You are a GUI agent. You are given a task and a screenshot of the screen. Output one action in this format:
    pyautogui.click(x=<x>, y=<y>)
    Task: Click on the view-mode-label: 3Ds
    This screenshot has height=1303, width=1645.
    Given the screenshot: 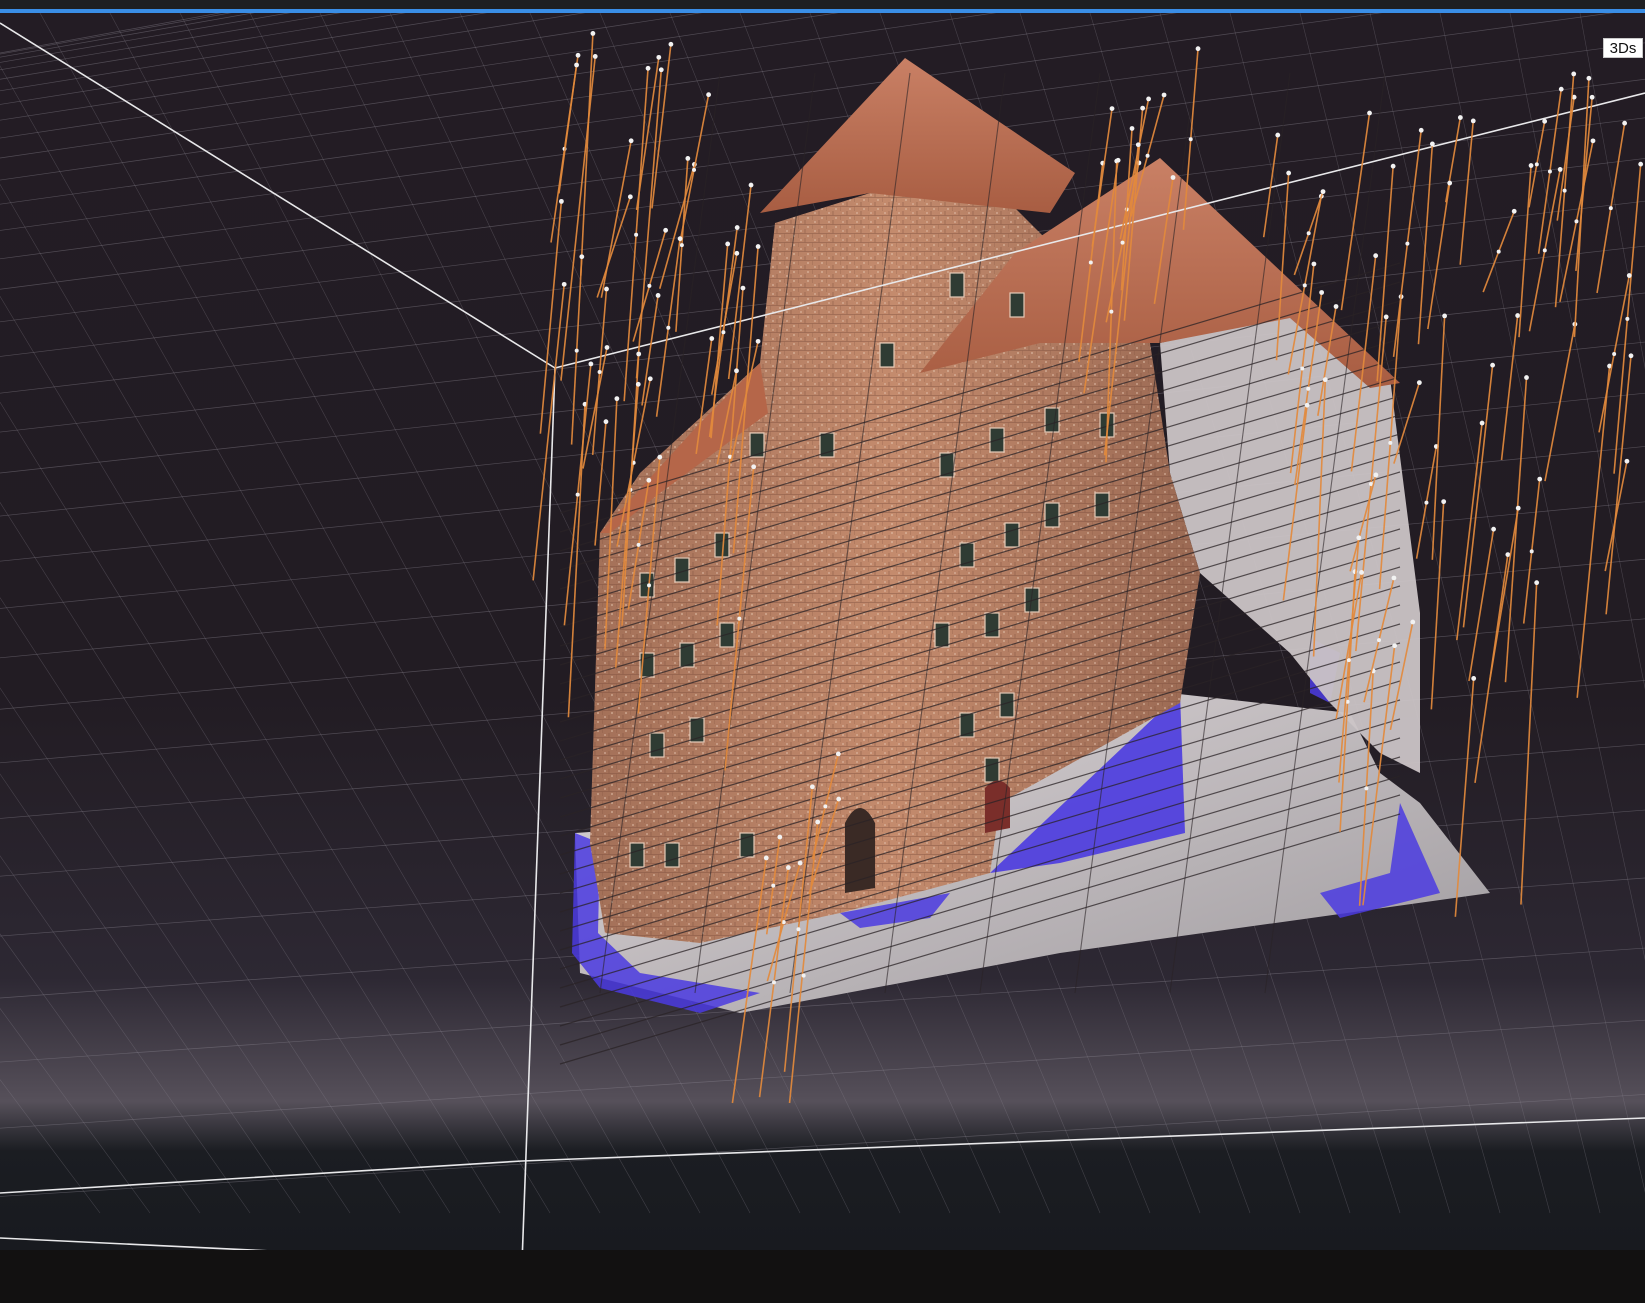 What is the action you would take?
    pyautogui.click(x=1623, y=48)
    